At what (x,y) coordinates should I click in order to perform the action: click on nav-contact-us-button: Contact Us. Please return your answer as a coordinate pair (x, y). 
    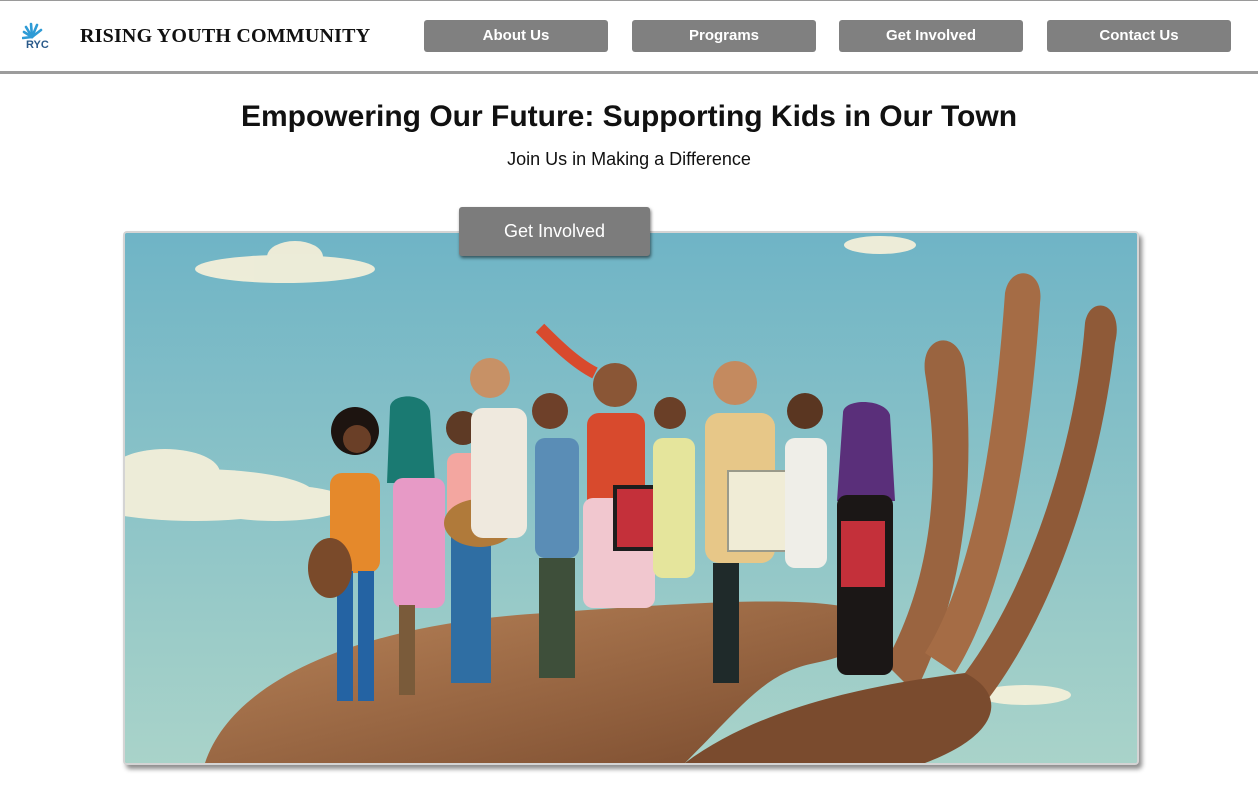
    Looking at the image, I should click on (1139, 36).